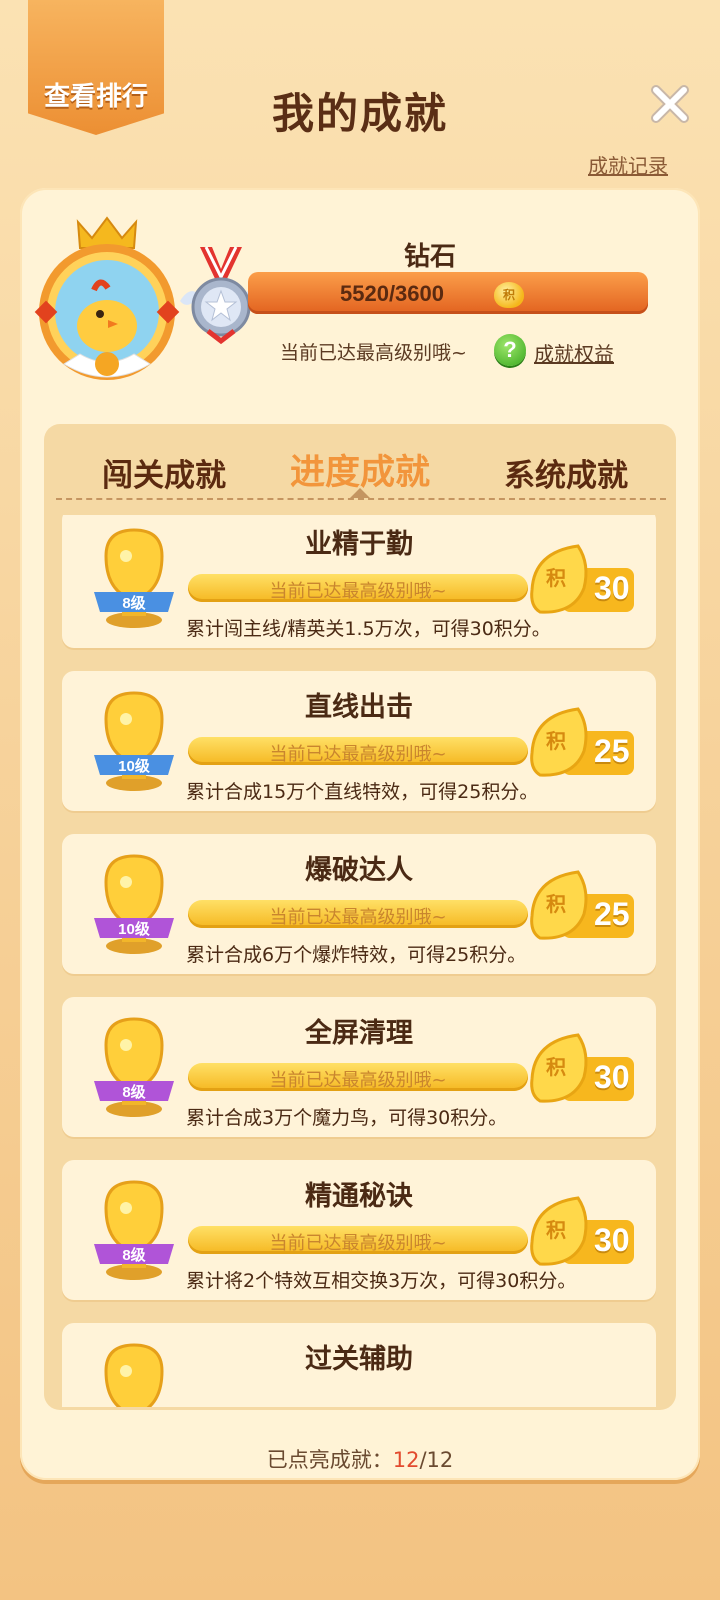 This screenshot has height=1600, width=720. I want to click on lit-count-current: 12, so click(406, 1460).